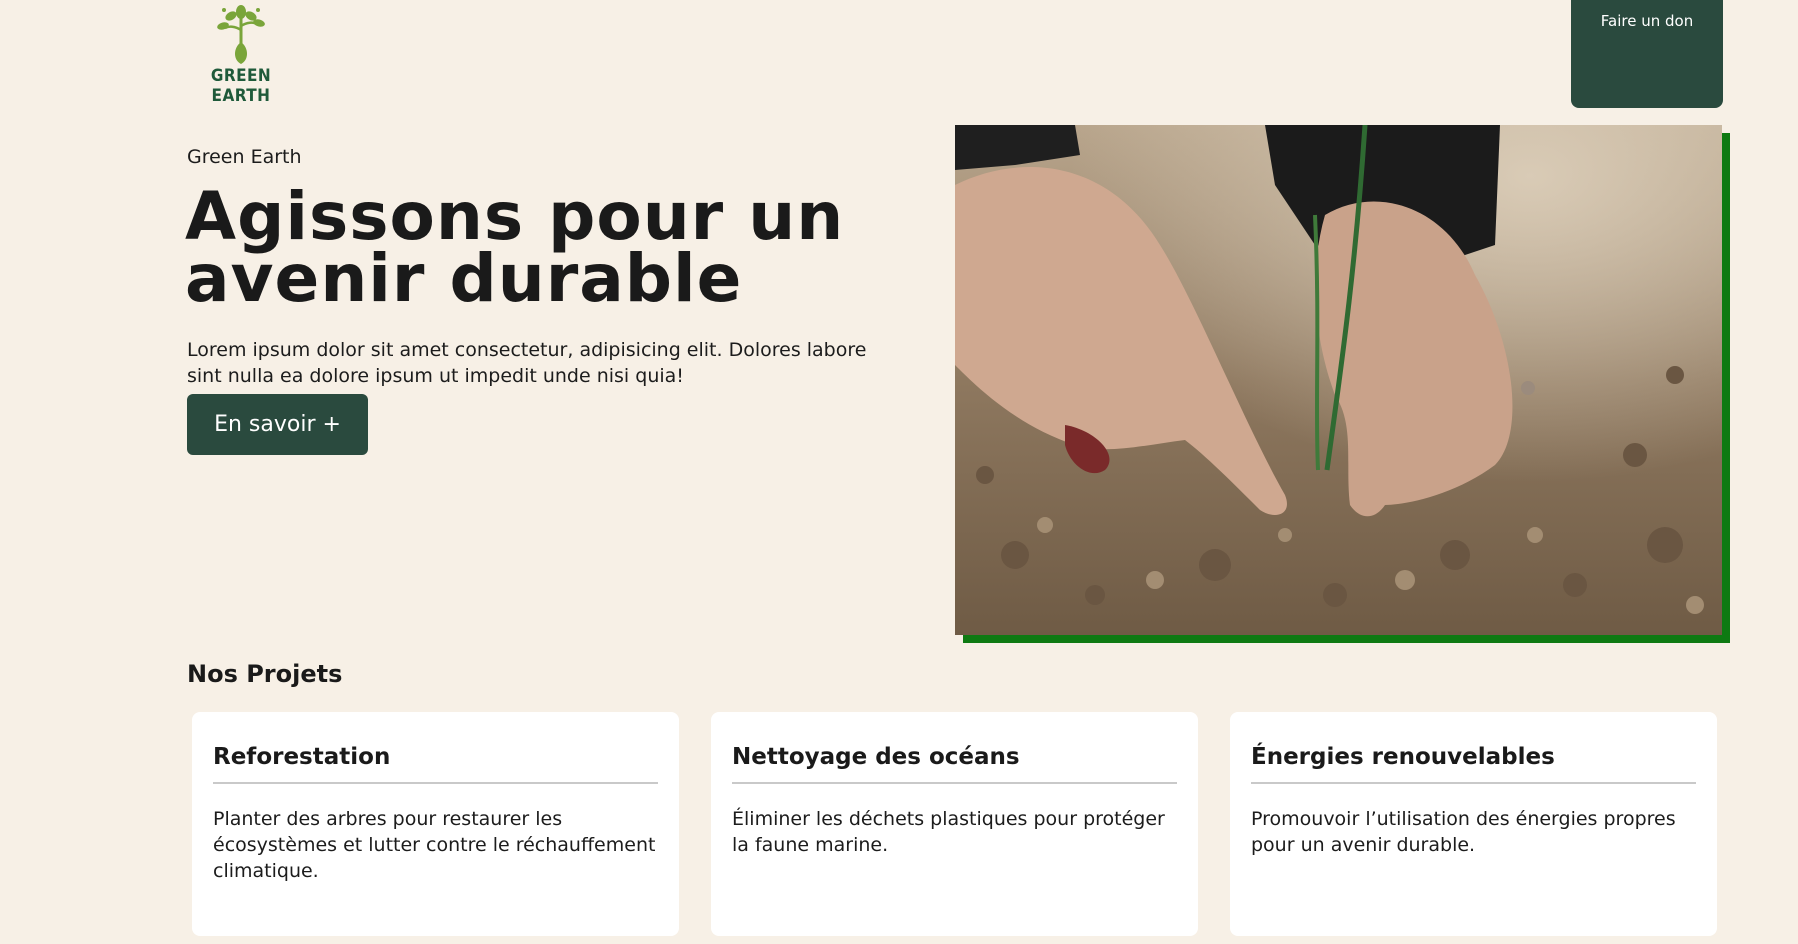 Image resolution: width=1798 pixels, height=944 pixels. I want to click on logo-text: GREEN EARTH, so click(241, 86).